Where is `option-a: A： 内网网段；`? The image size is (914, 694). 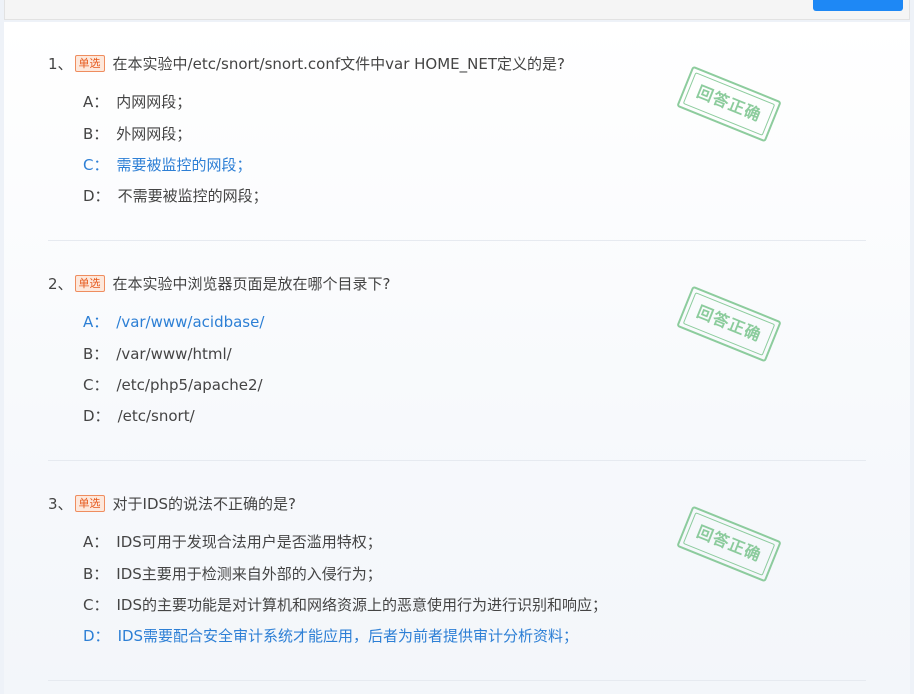 option-a: A： 内网网段； is located at coordinates (137, 102).